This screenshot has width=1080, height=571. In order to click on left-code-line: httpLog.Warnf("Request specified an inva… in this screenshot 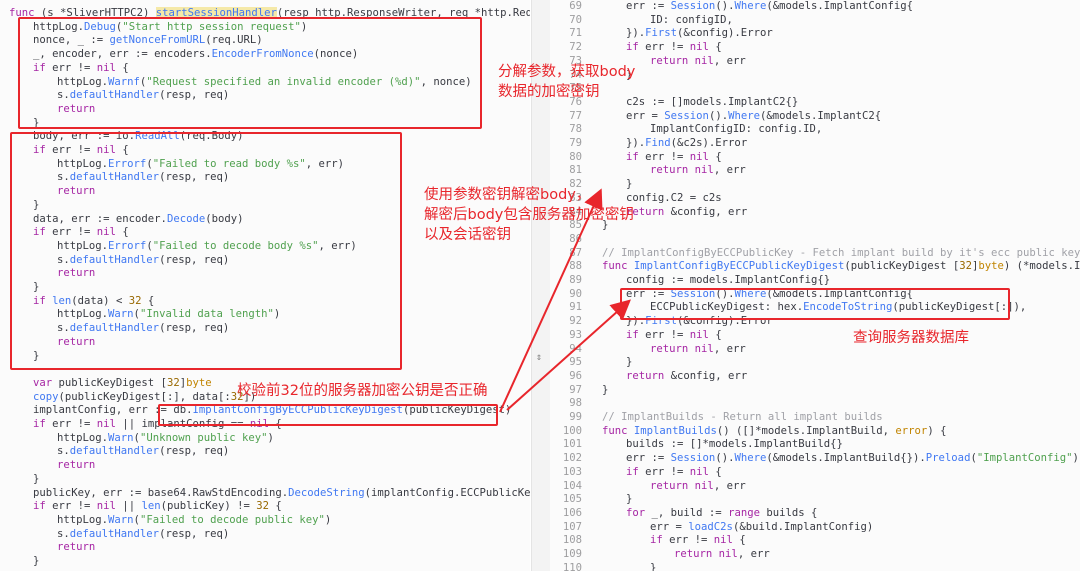, I will do `click(240, 83)`.